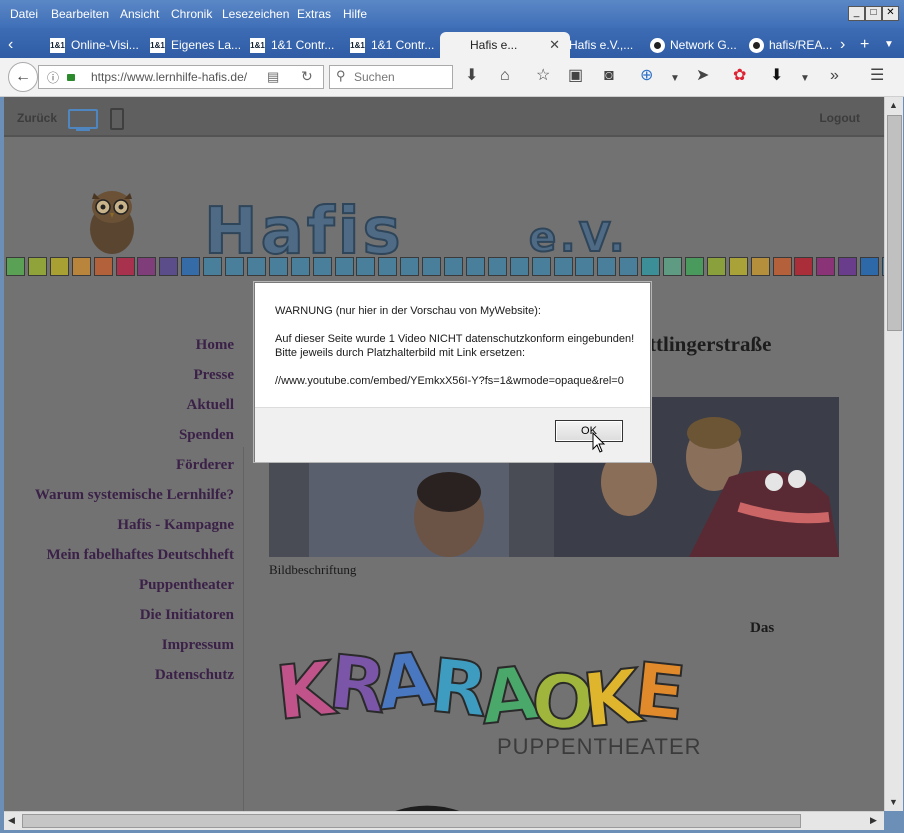  What do you see at coordinates (839, 118) in the screenshot?
I see `logout-link: Logout` at bounding box center [839, 118].